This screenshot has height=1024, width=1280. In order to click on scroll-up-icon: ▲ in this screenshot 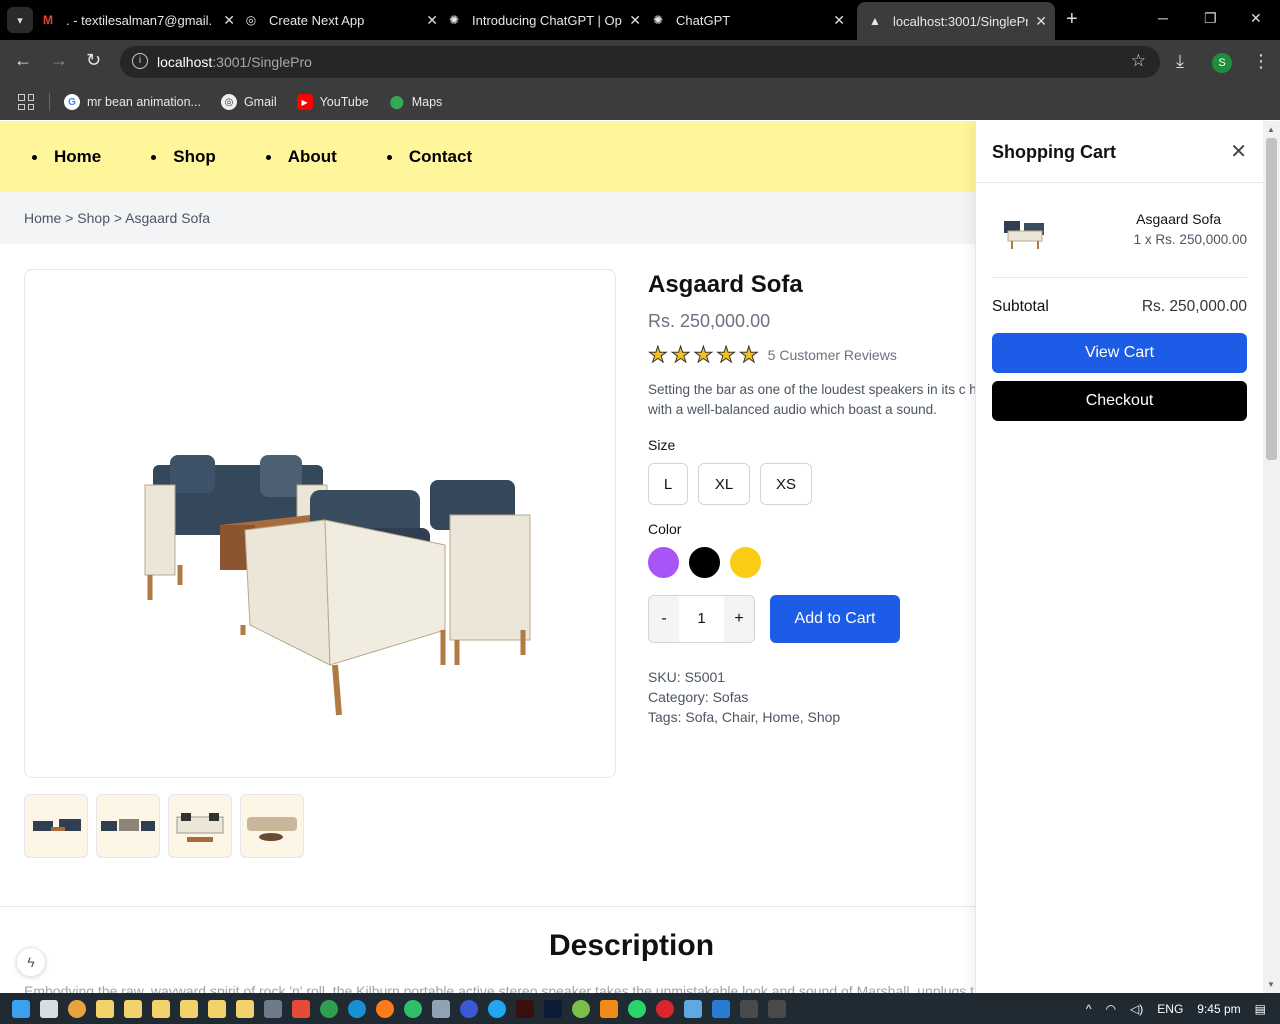, I will do `click(1271, 129)`.